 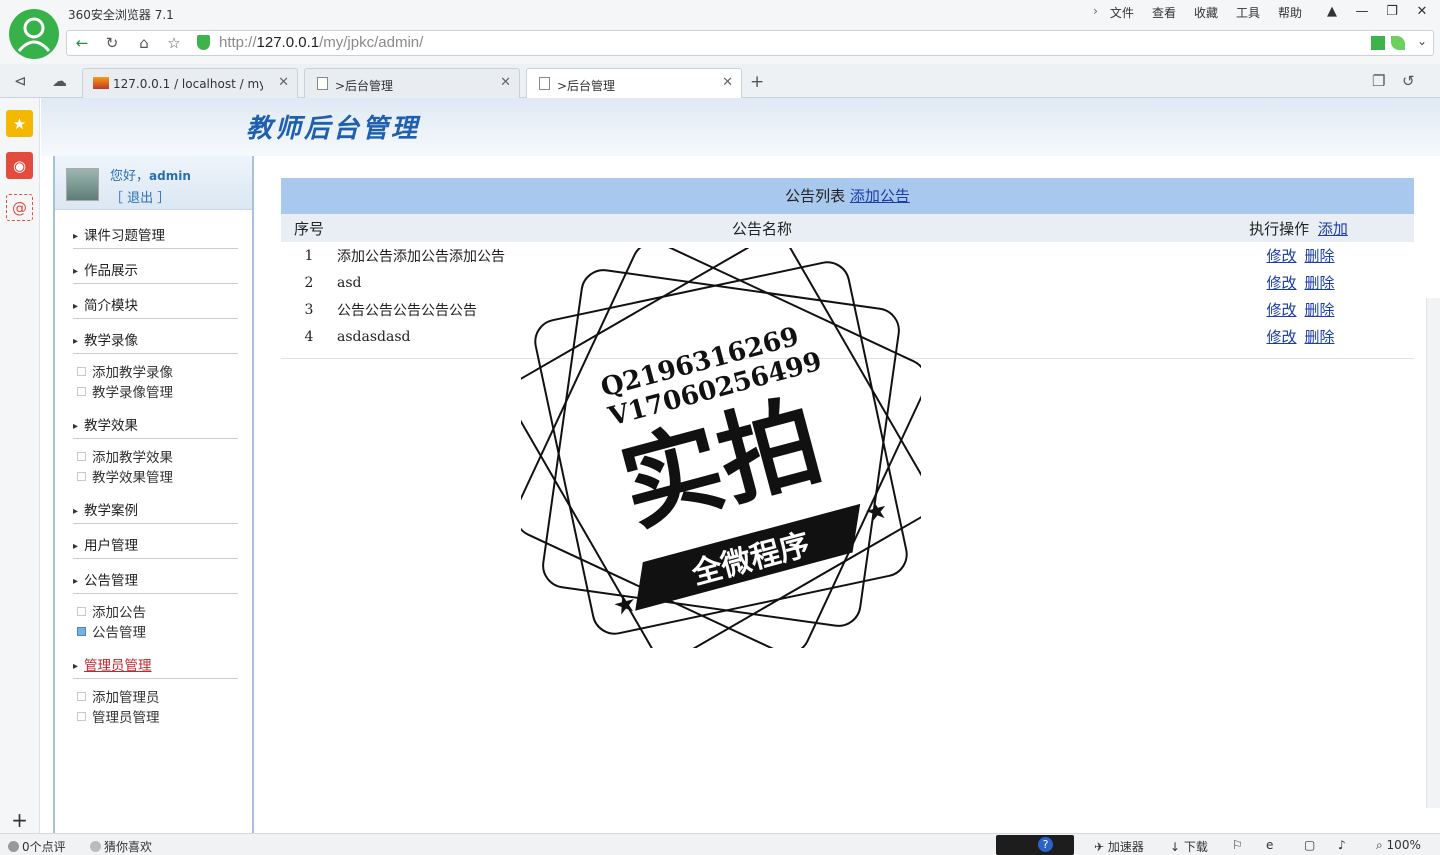 What do you see at coordinates (847, 336) in the screenshot?
I see `table-row: 4 asdasdasd 修改 删除` at bounding box center [847, 336].